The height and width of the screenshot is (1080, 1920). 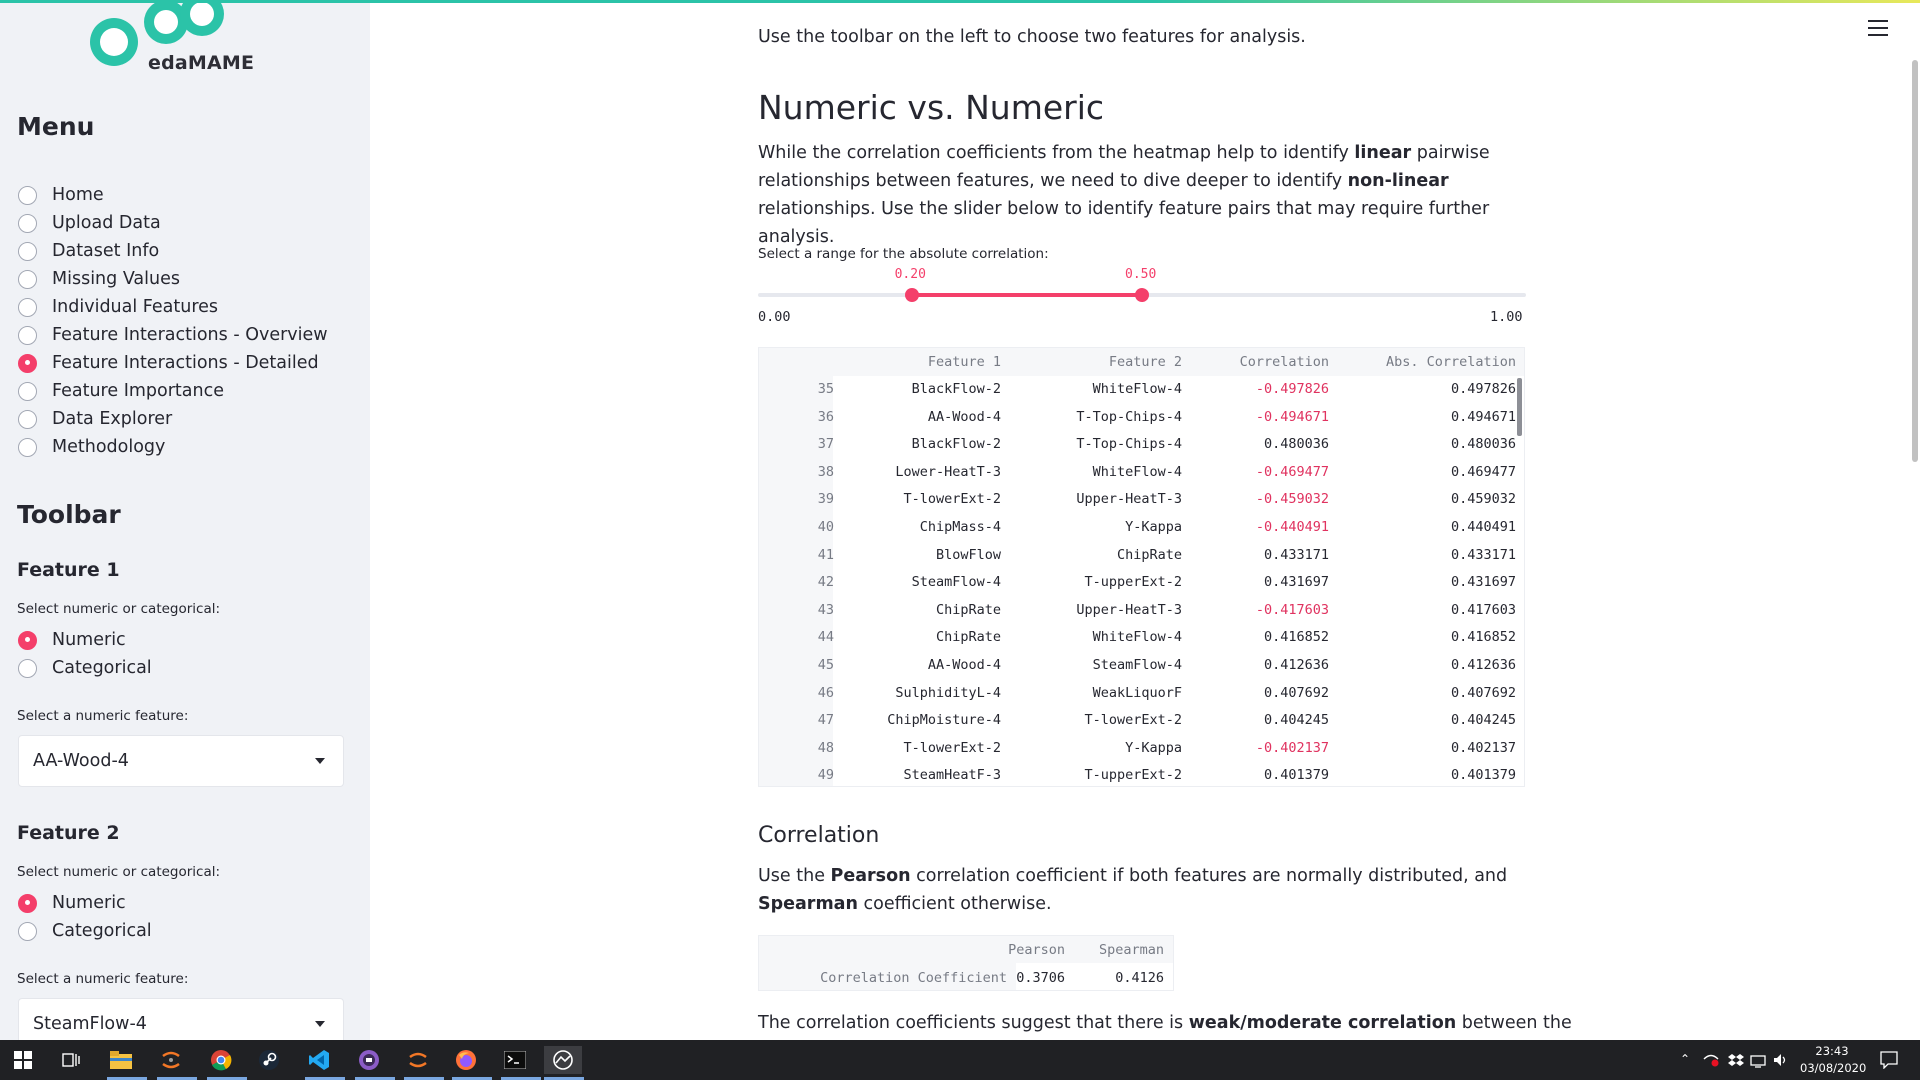 I want to click on menu-item: Upload Data, so click(x=89, y=223).